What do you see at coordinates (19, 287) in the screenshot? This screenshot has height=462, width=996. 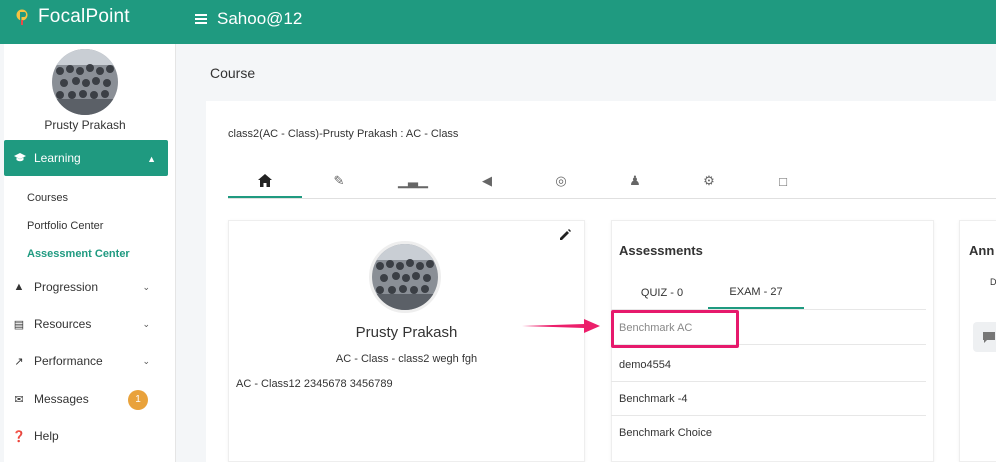 I see `progression-icon: ▲` at bounding box center [19, 287].